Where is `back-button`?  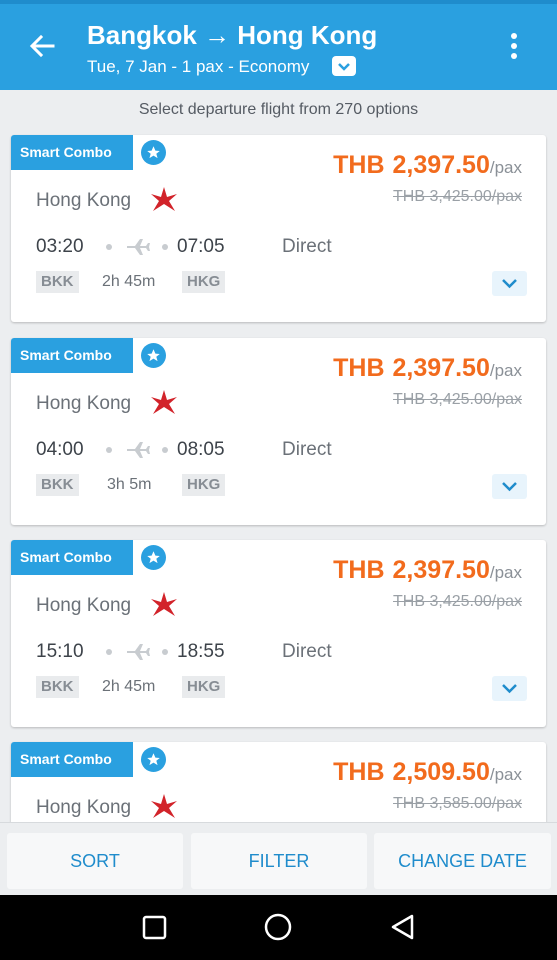 back-button is located at coordinates (42, 46).